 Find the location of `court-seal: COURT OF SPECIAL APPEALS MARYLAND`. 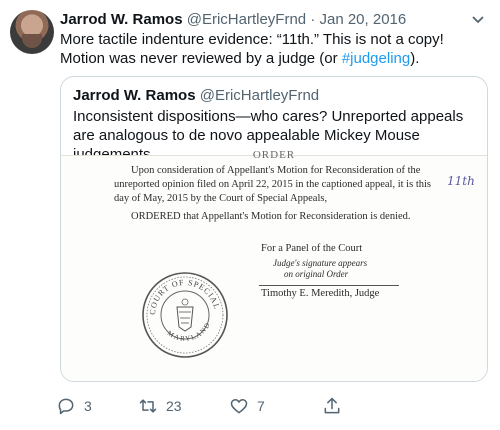

court-seal: COURT OF SPECIAL APPEALS MARYLAND is located at coordinates (184, 314).